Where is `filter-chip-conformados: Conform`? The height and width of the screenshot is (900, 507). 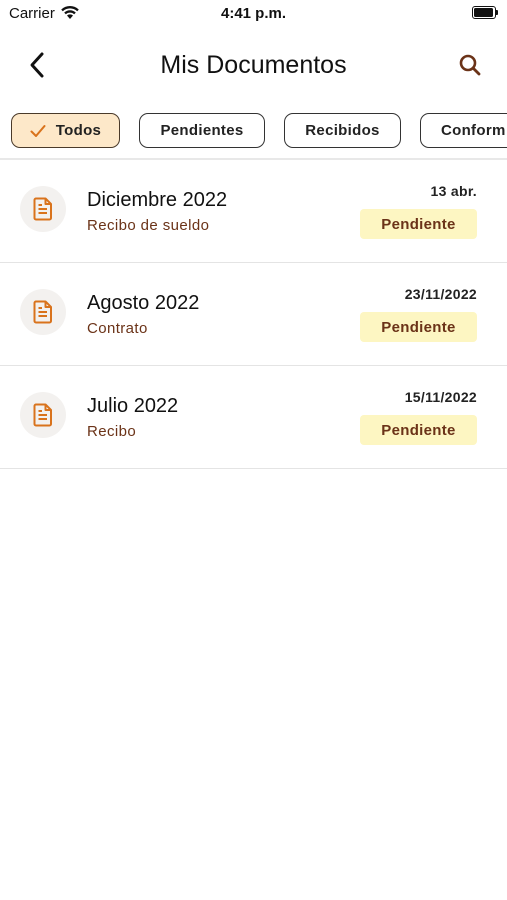 filter-chip-conformados: Conform is located at coordinates (463, 130).